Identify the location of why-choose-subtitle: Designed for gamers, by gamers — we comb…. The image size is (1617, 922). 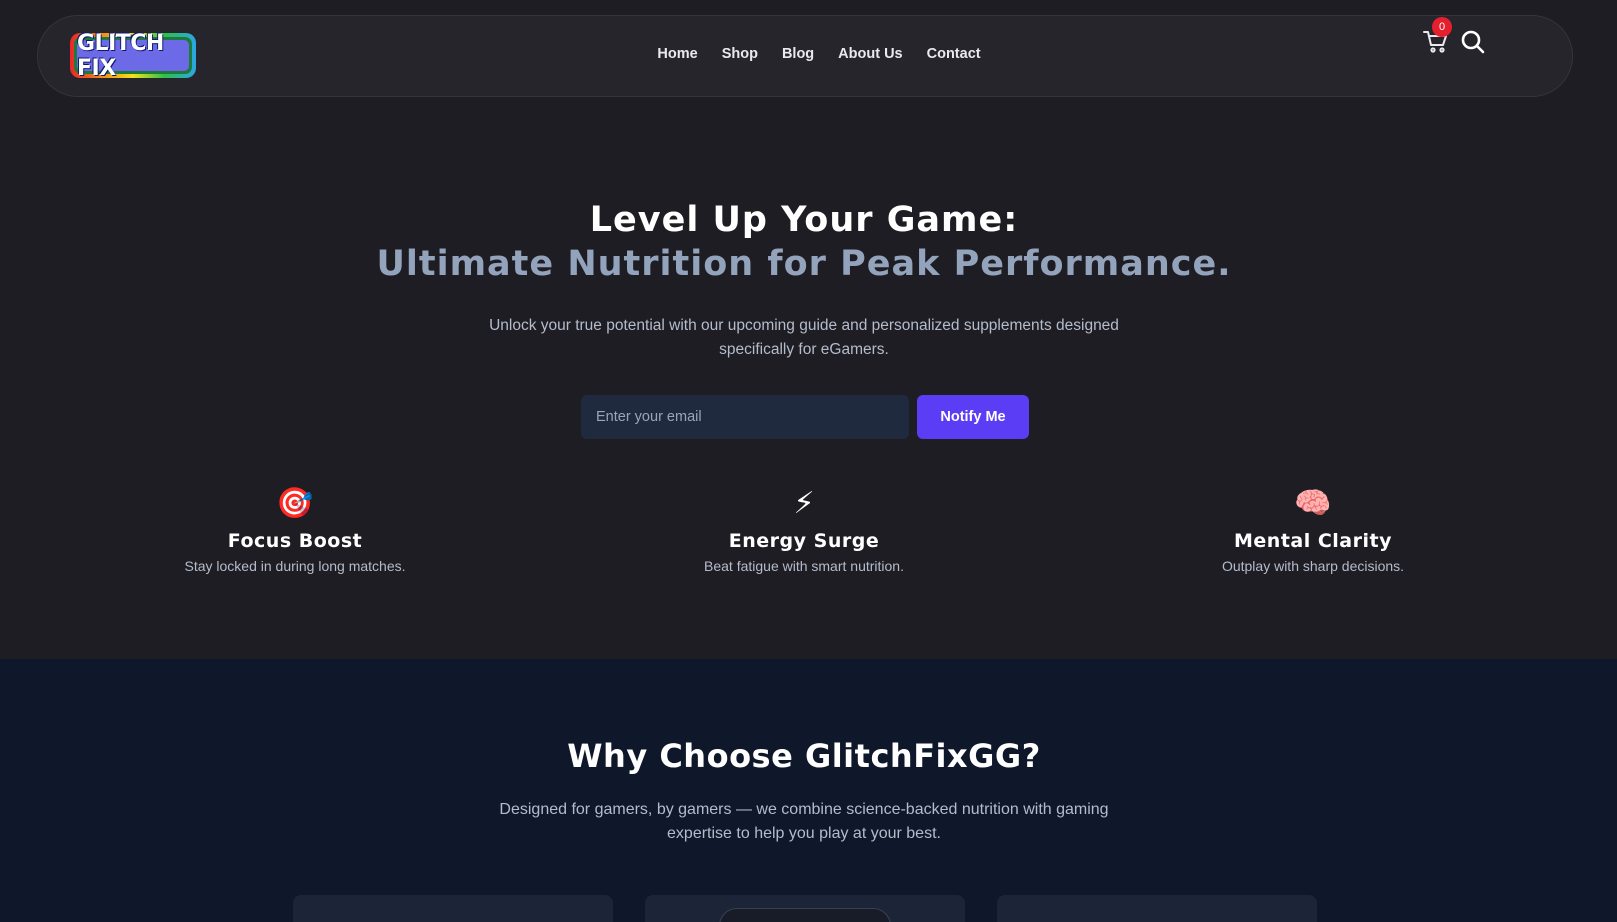
(804, 821).